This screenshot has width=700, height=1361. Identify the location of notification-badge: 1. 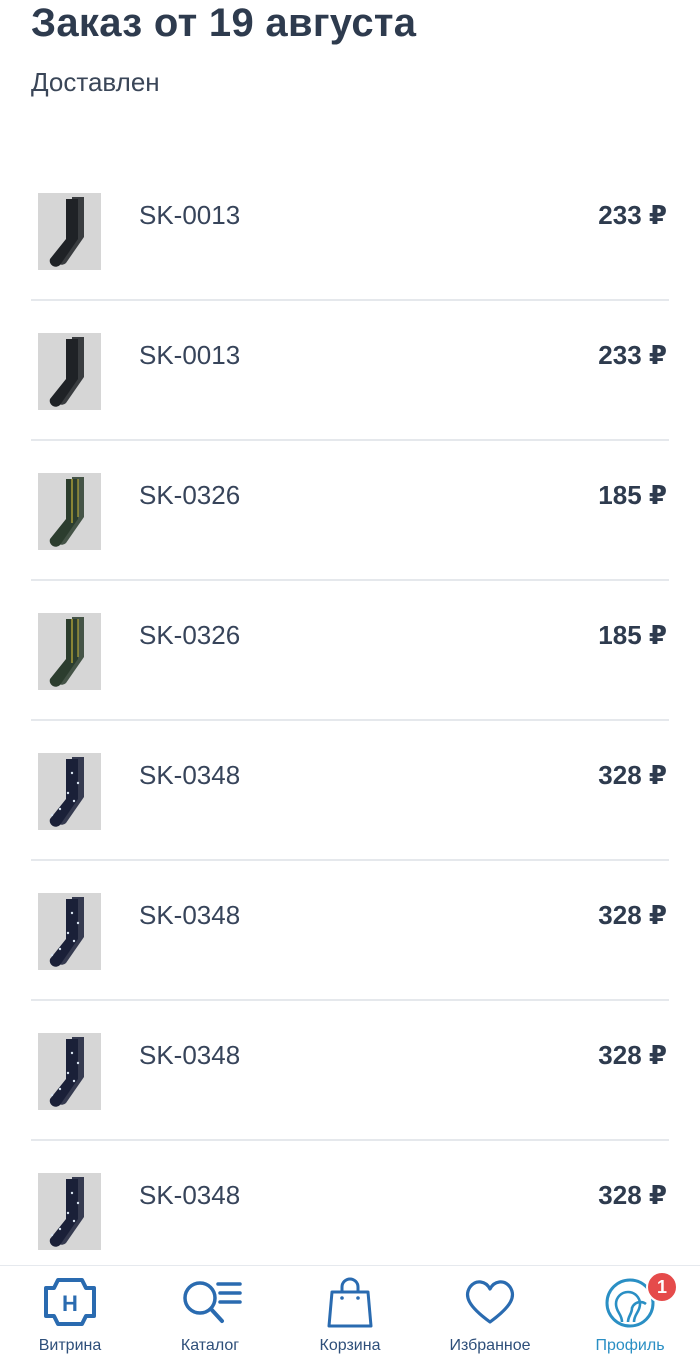
(662, 1287).